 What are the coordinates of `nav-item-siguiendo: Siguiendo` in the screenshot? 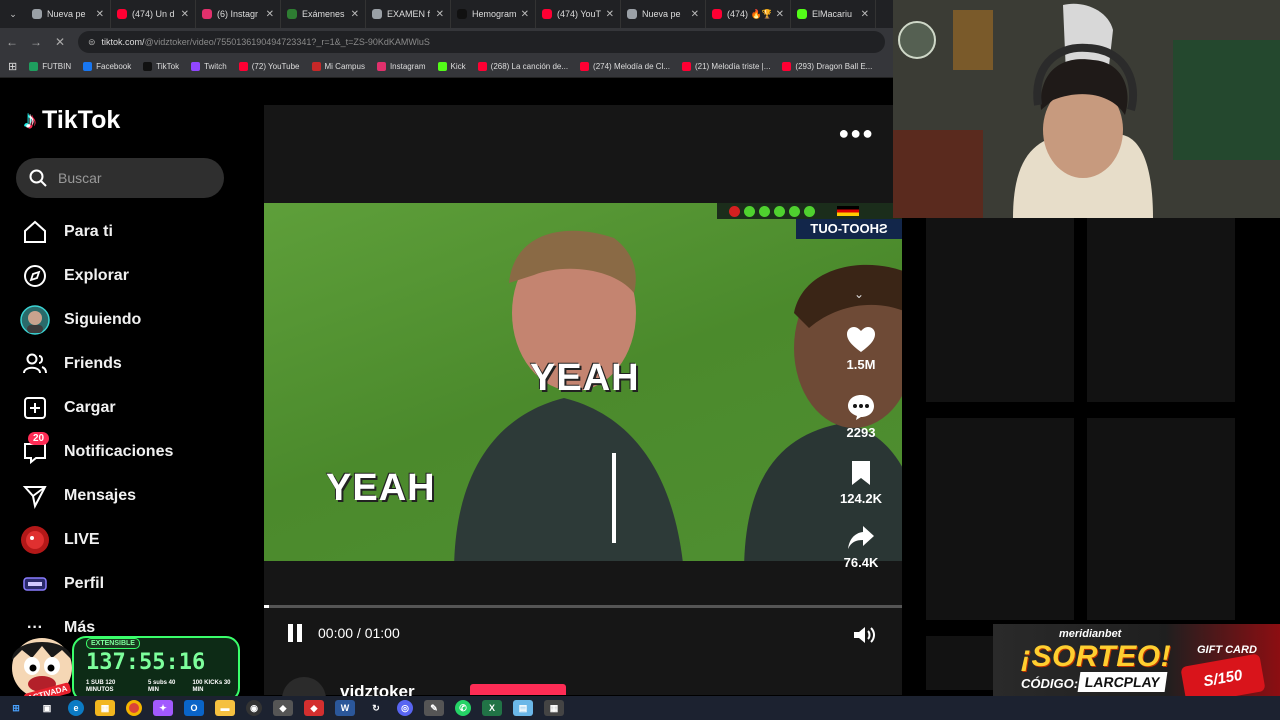 It's located at (96, 320).